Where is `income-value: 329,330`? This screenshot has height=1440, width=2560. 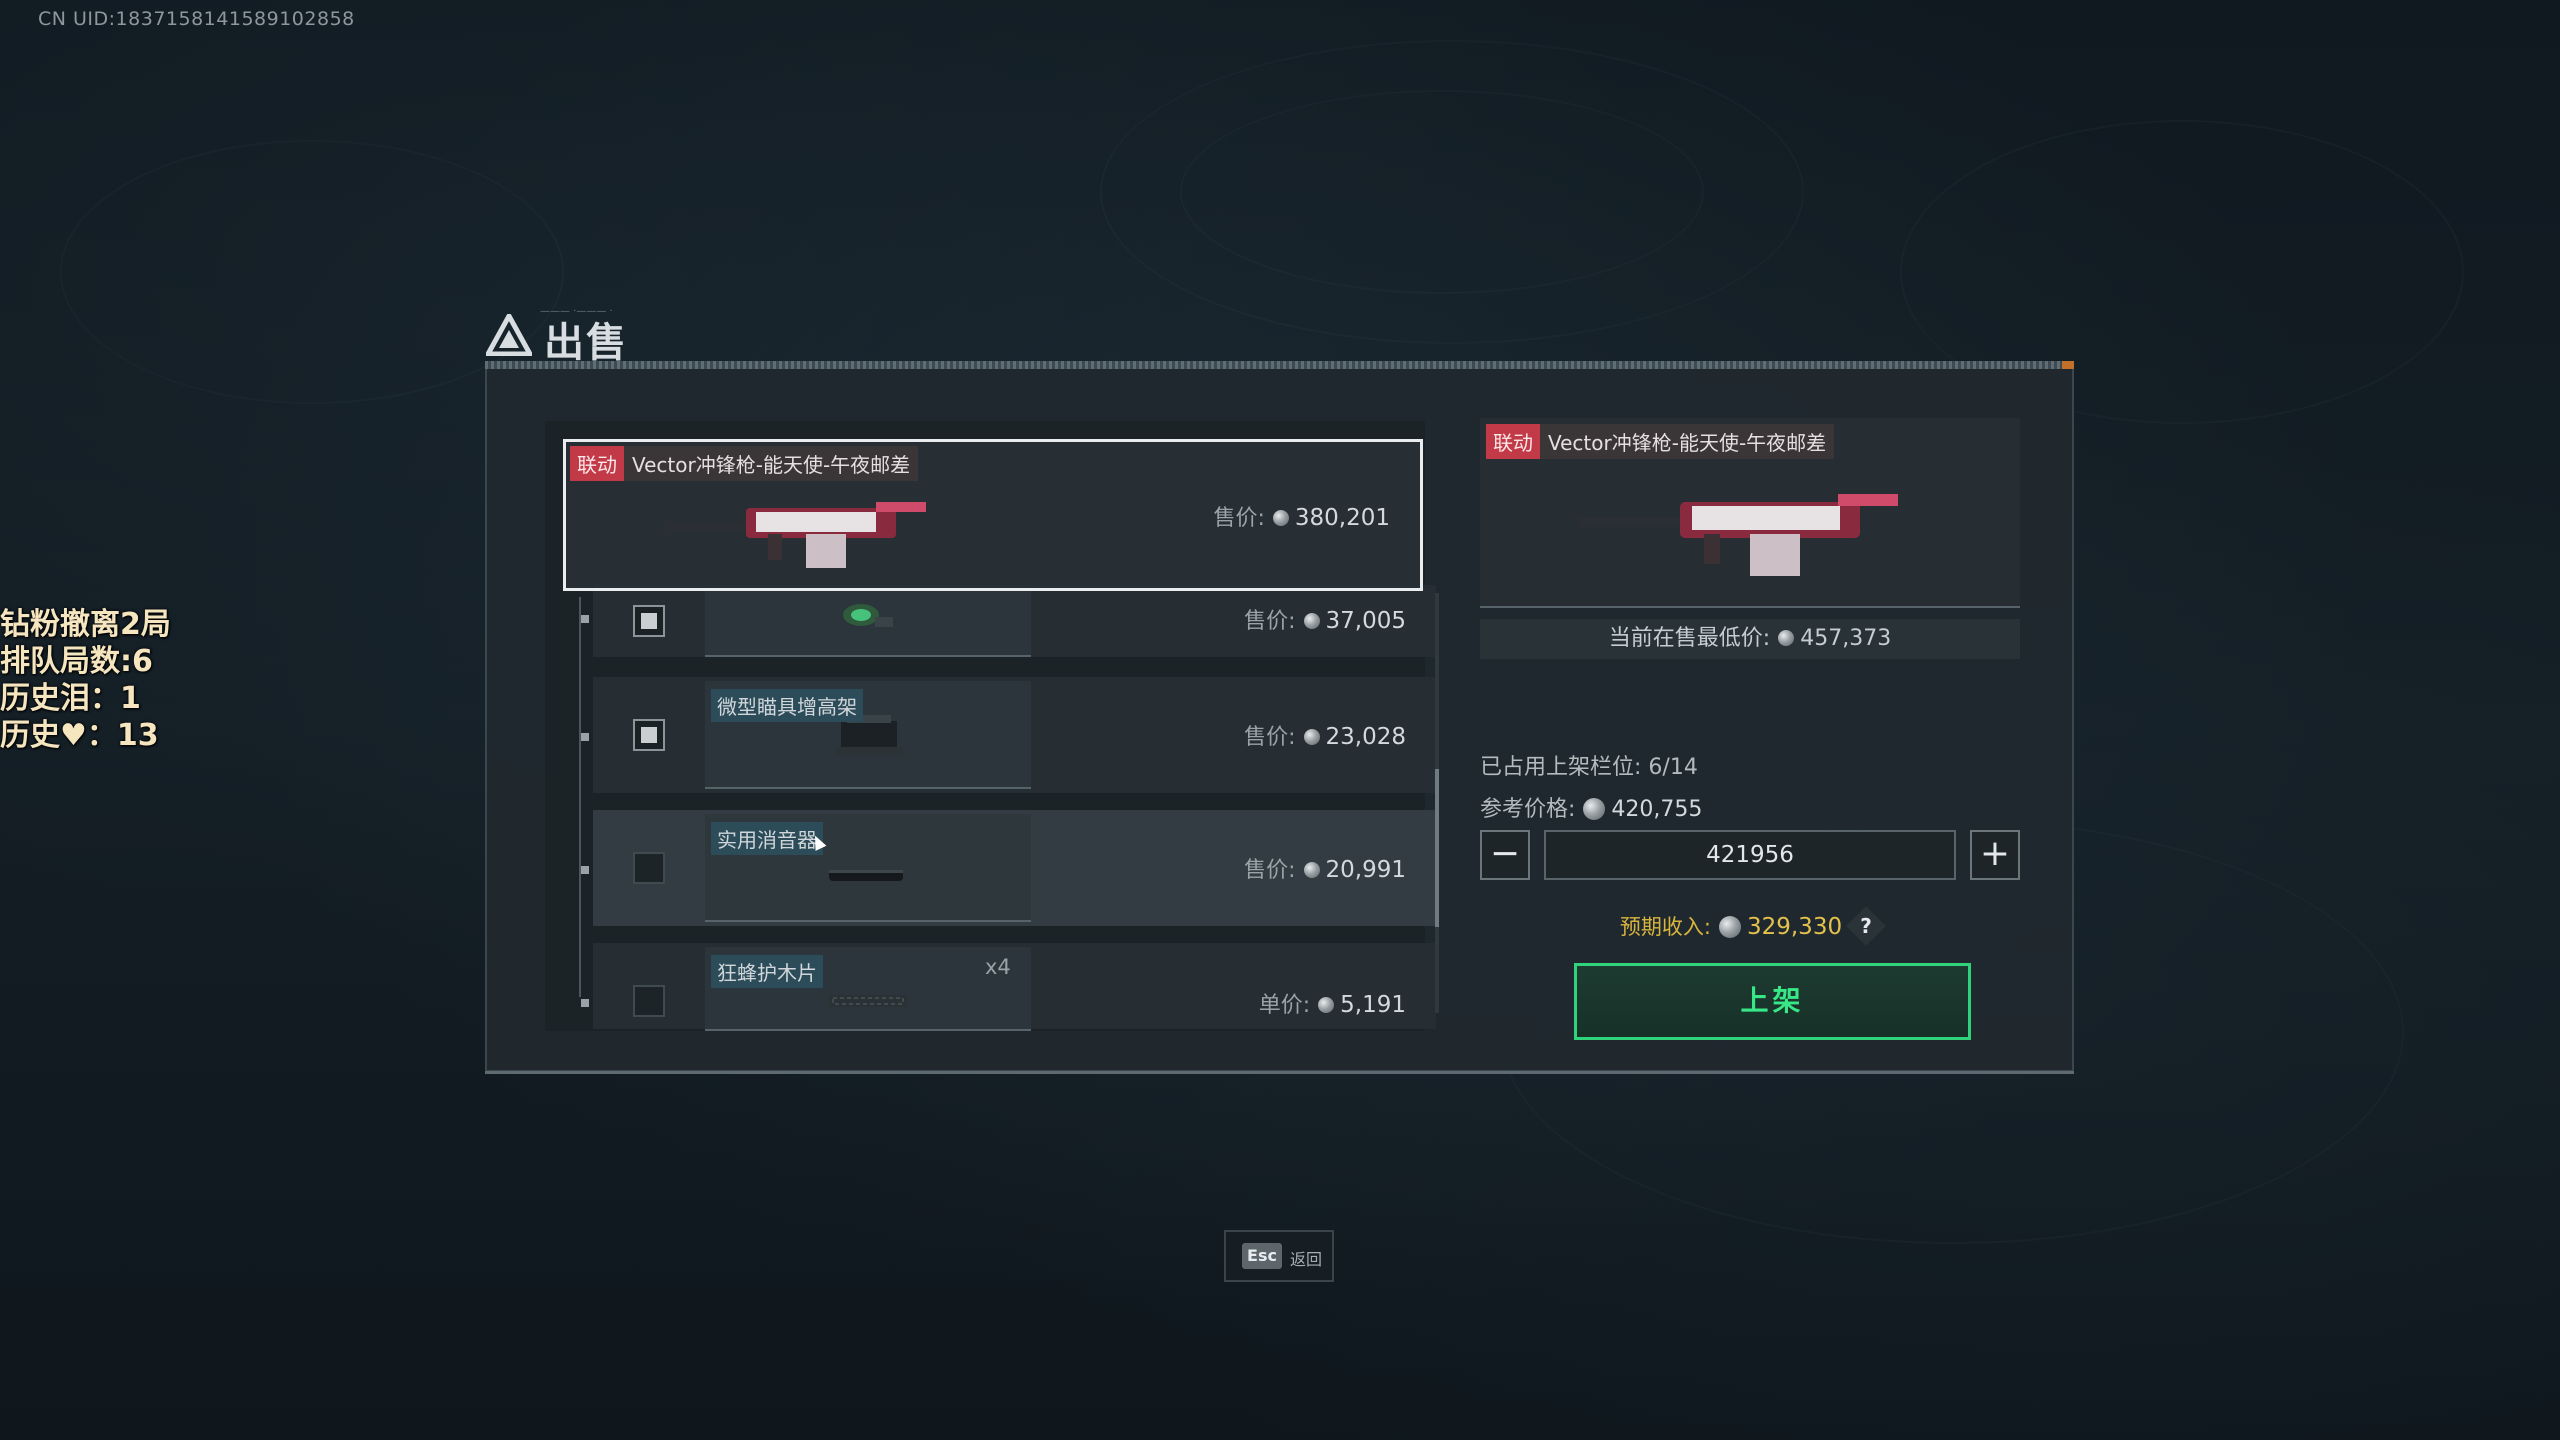 income-value: 329,330 is located at coordinates (1794, 927).